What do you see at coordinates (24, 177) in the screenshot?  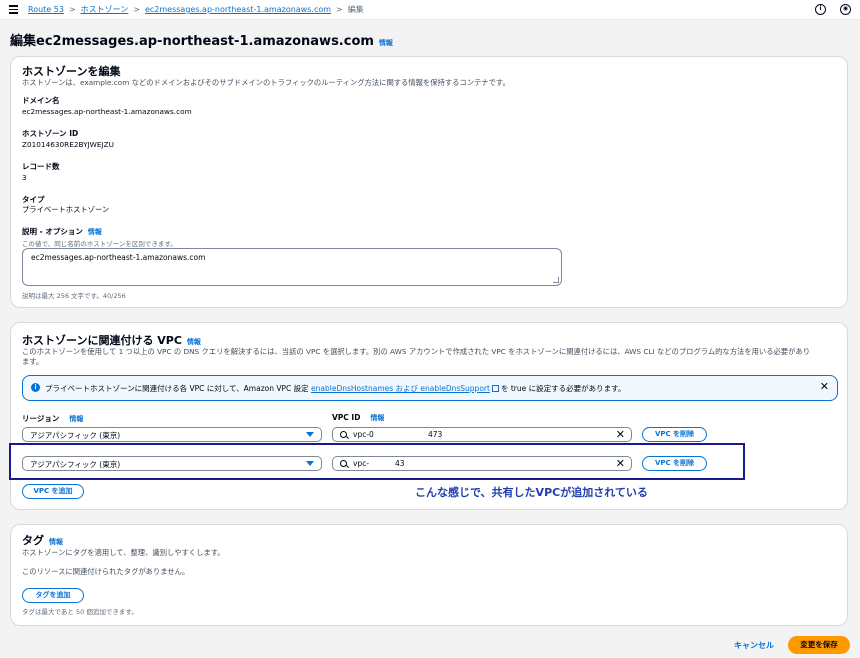 I see `records-value: 3` at bounding box center [24, 177].